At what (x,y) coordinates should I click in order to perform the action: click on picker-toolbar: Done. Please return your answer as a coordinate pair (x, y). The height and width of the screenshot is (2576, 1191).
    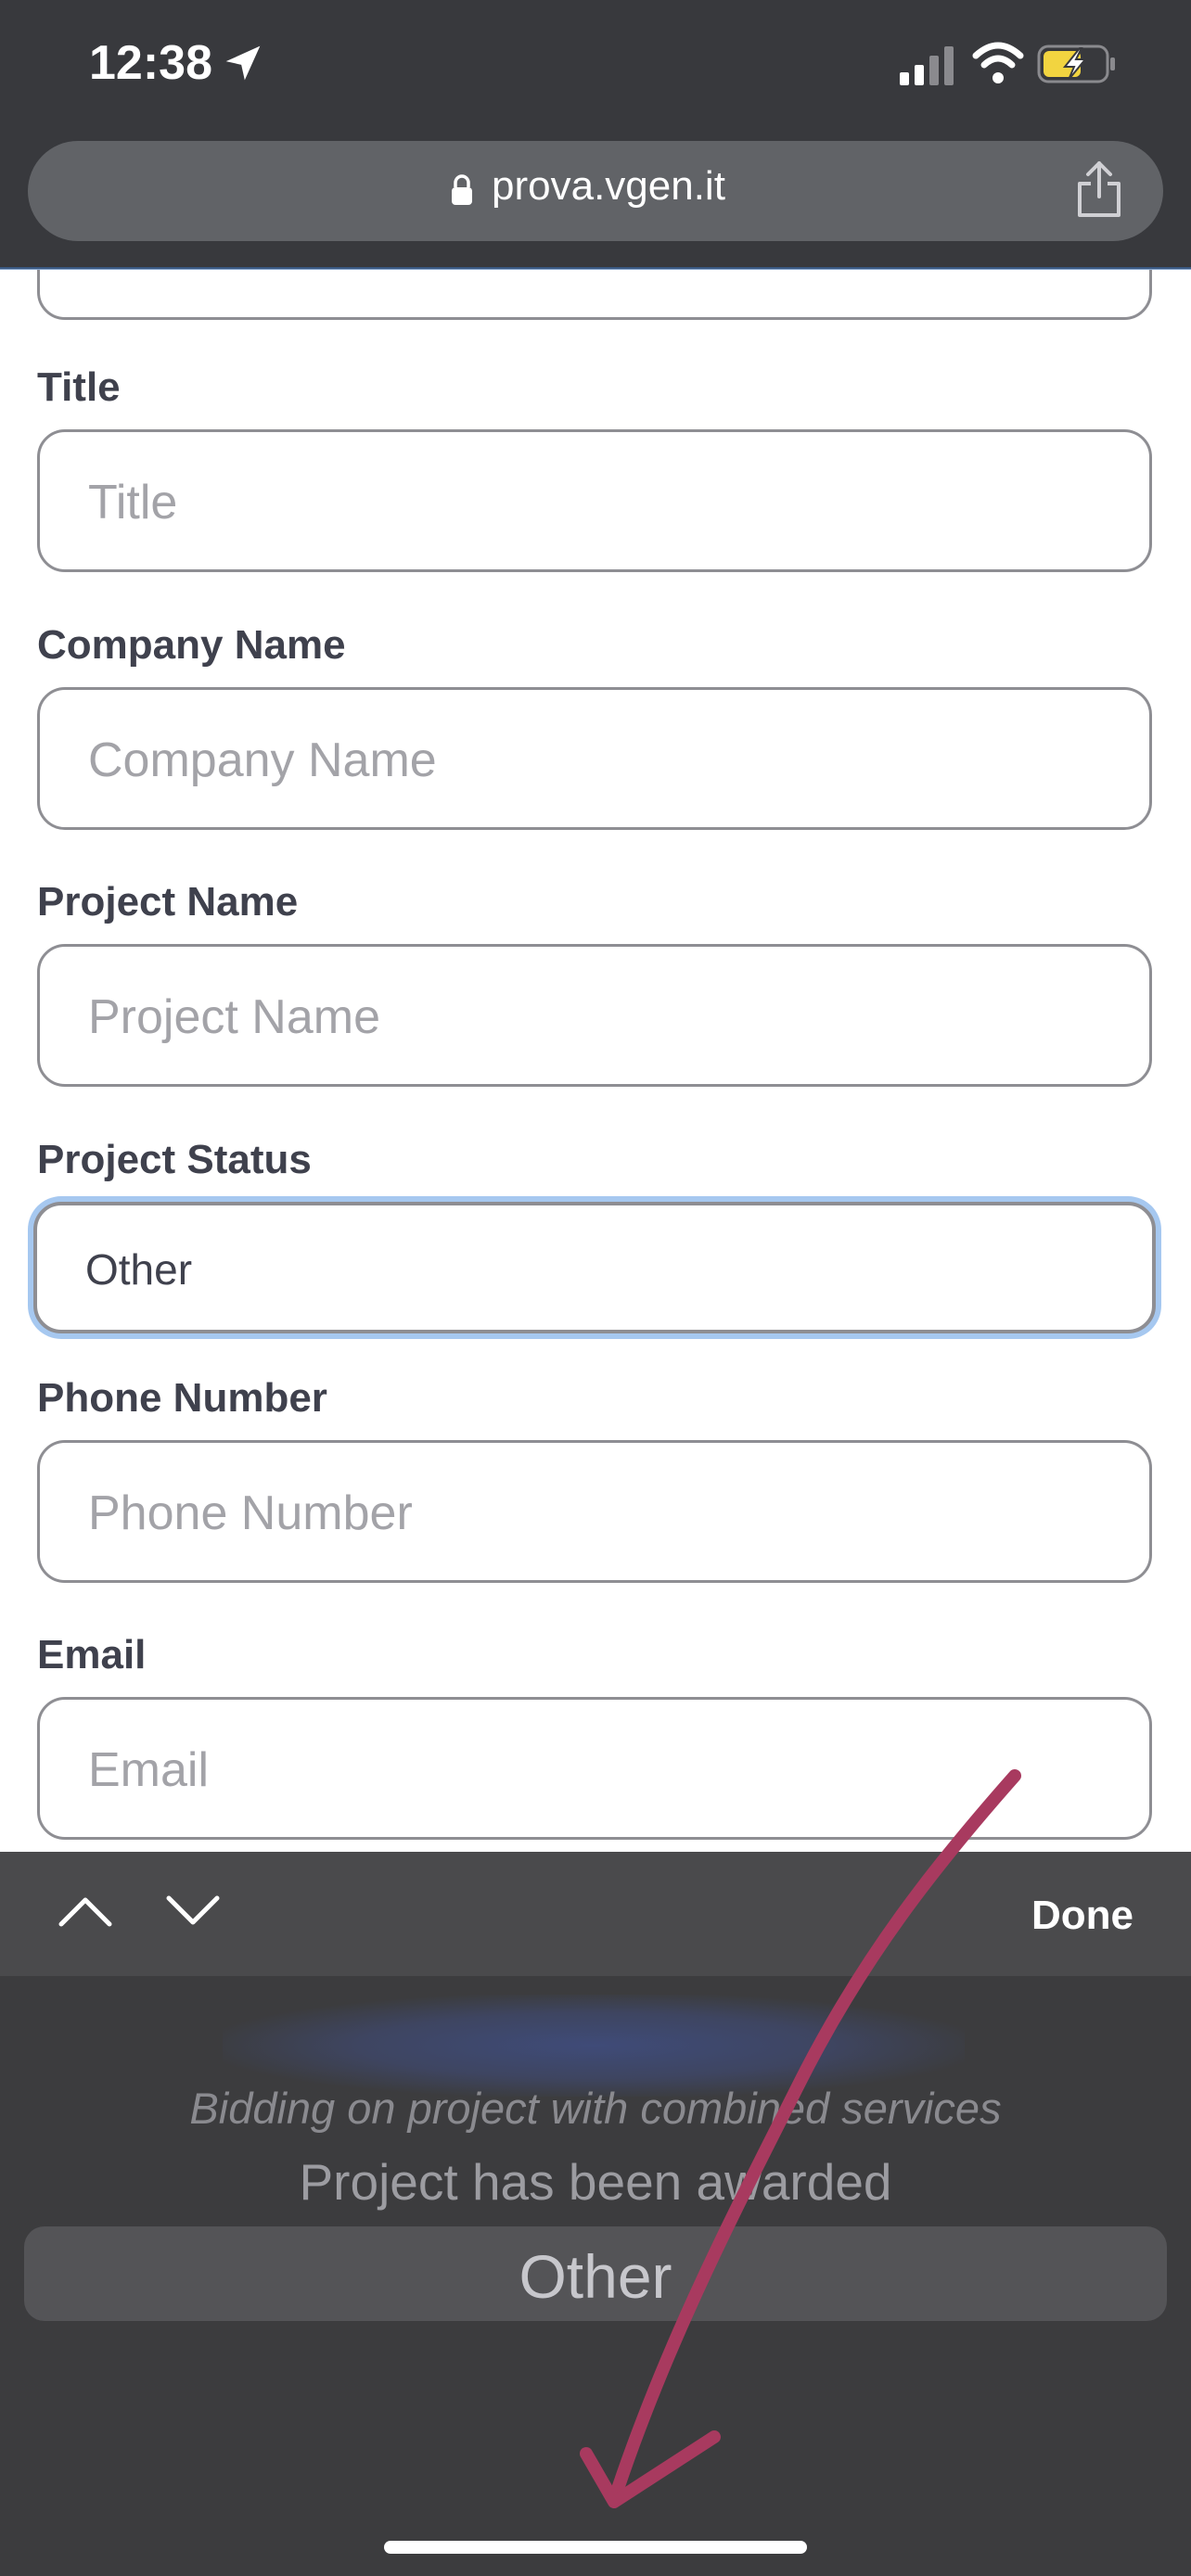
    Looking at the image, I should click on (595, 1914).